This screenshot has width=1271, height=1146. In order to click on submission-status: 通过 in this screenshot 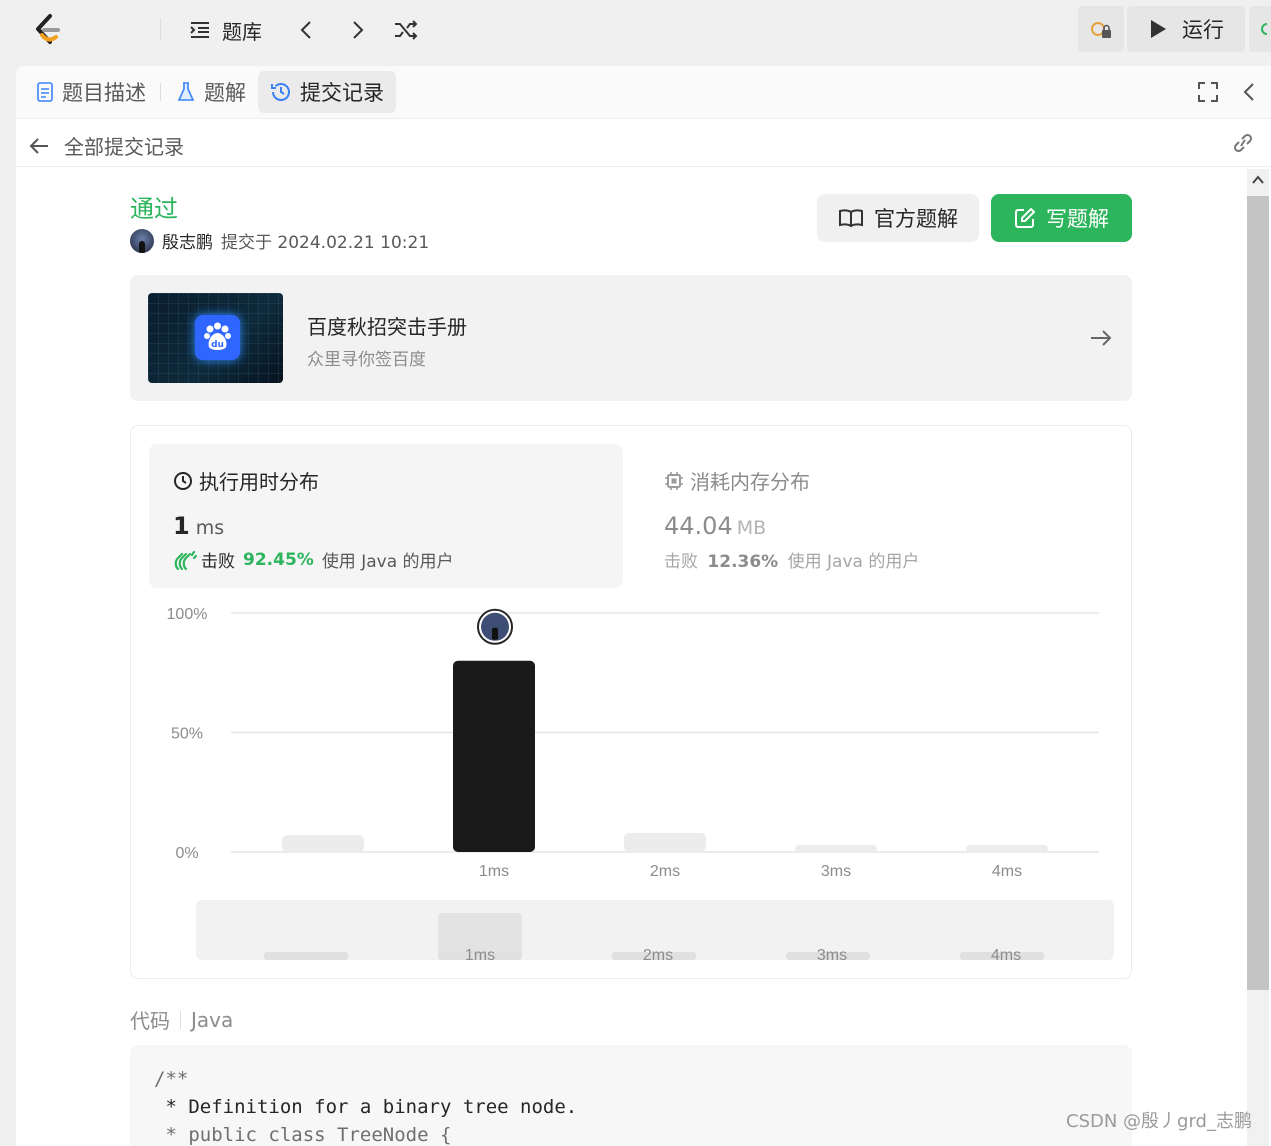, I will do `click(154, 209)`.